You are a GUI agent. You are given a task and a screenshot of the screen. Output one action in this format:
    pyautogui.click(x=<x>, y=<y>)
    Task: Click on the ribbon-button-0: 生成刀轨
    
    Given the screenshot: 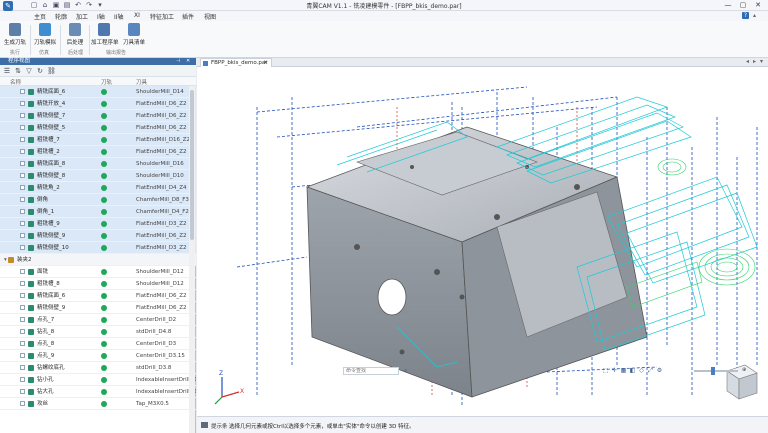 What is the action you would take?
    pyautogui.click(x=15, y=36)
    